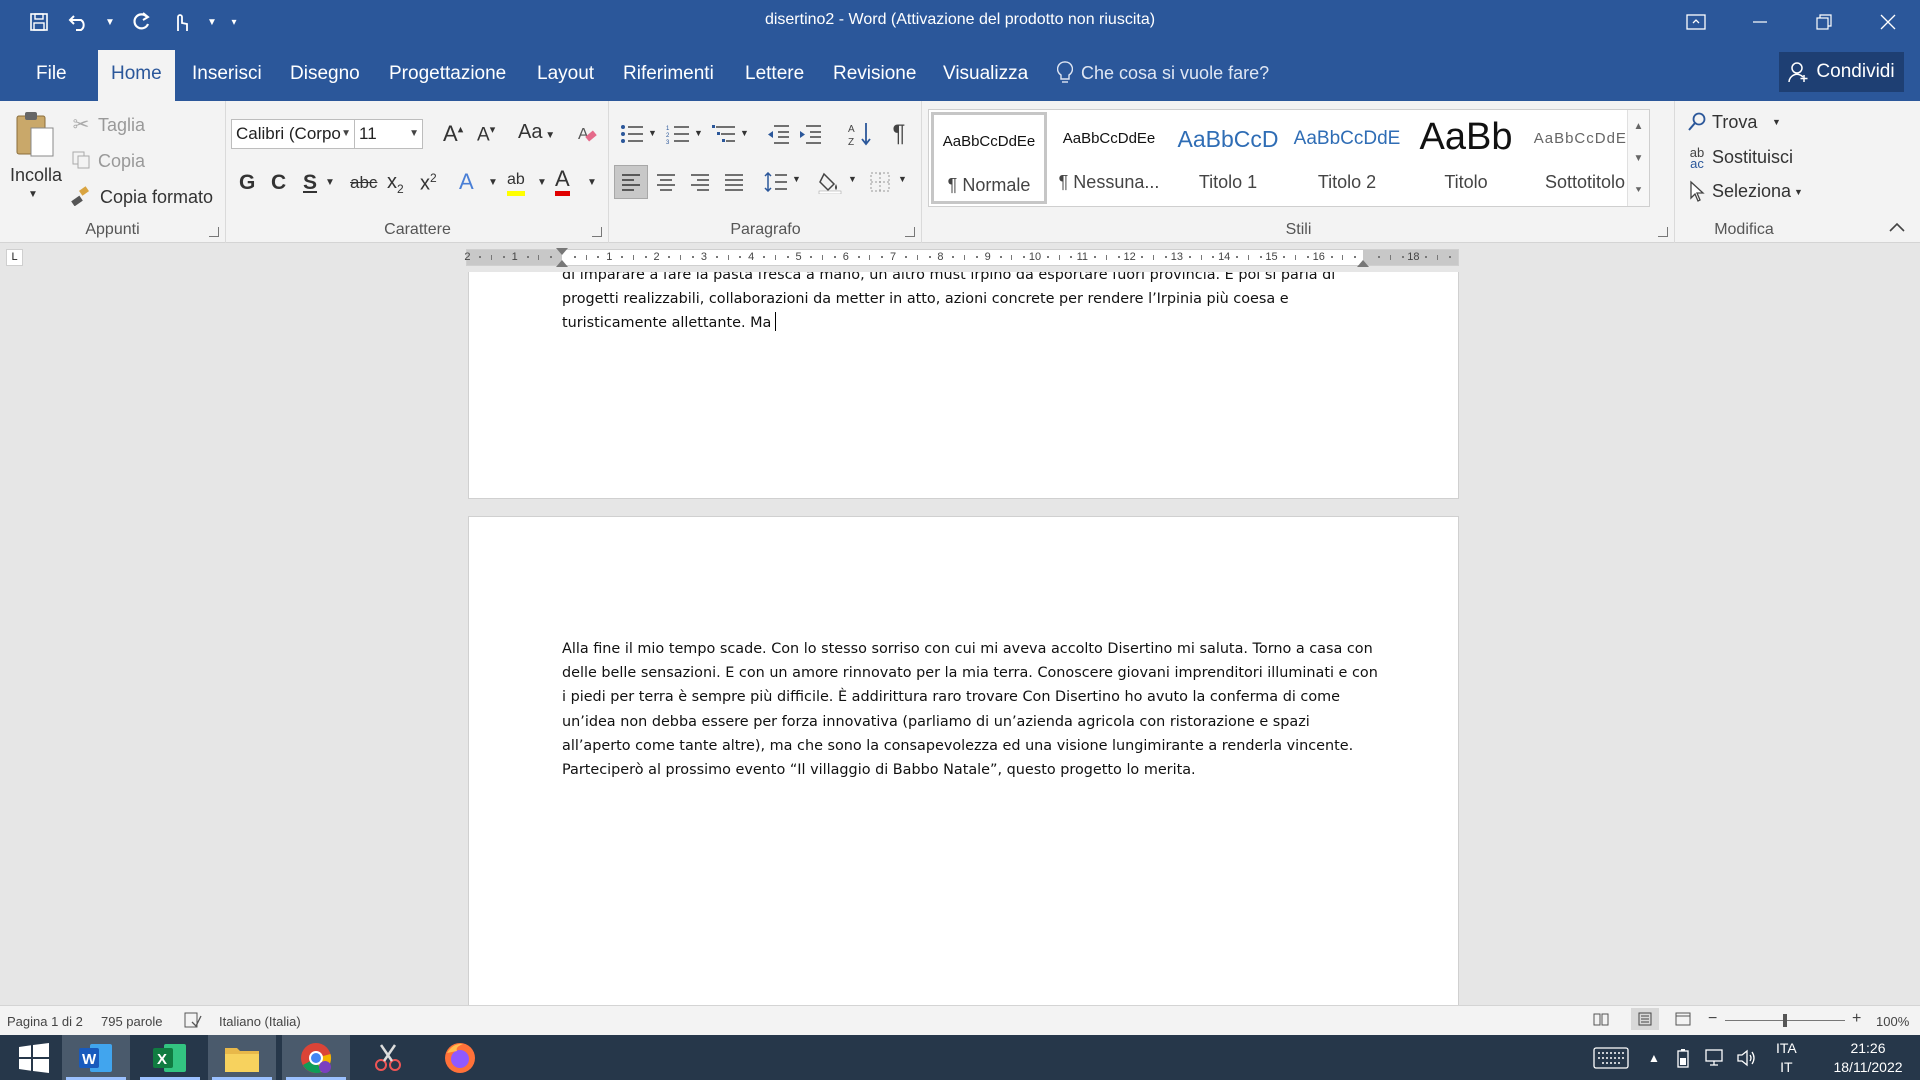 This screenshot has width=1920, height=1080. What do you see at coordinates (1892, 1021) in the screenshot?
I see `zoom-level: 100%` at bounding box center [1892, 1021].